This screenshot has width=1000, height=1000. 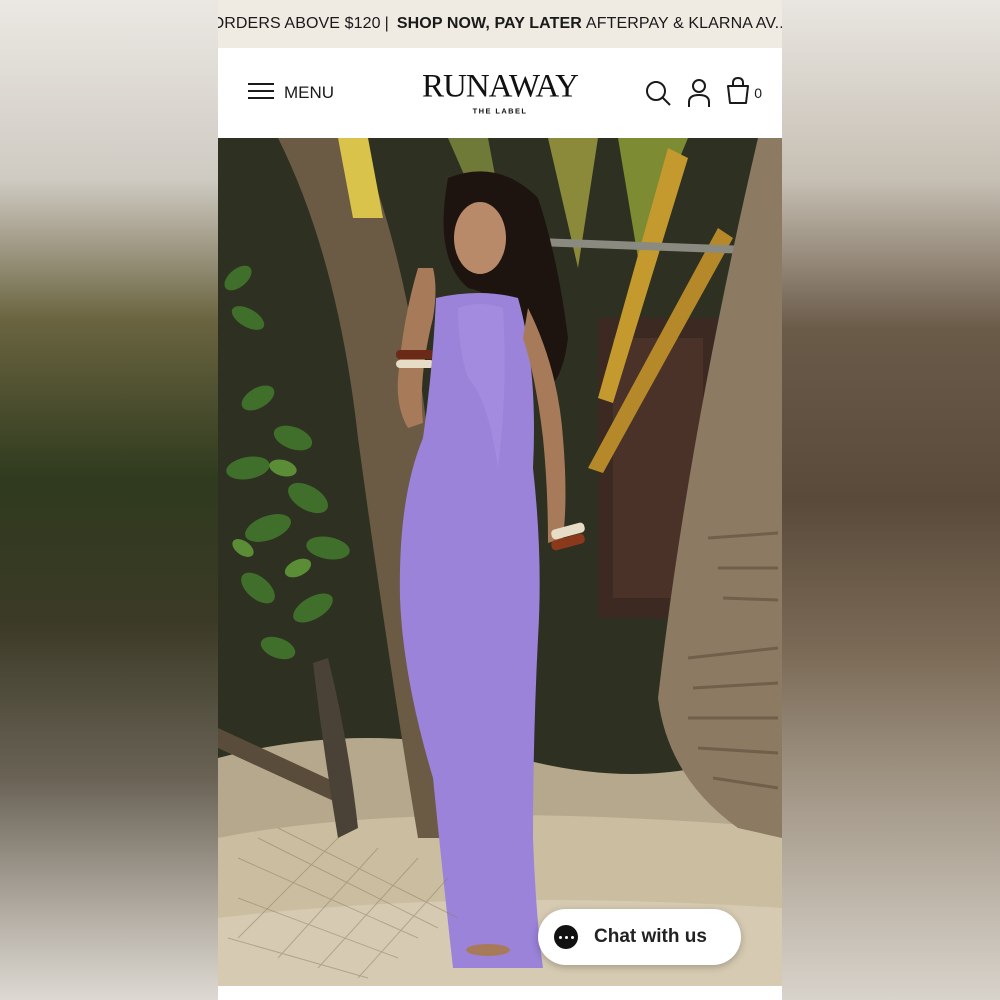 I want to click on cart-bag-icon, so click(x=738, y=93).